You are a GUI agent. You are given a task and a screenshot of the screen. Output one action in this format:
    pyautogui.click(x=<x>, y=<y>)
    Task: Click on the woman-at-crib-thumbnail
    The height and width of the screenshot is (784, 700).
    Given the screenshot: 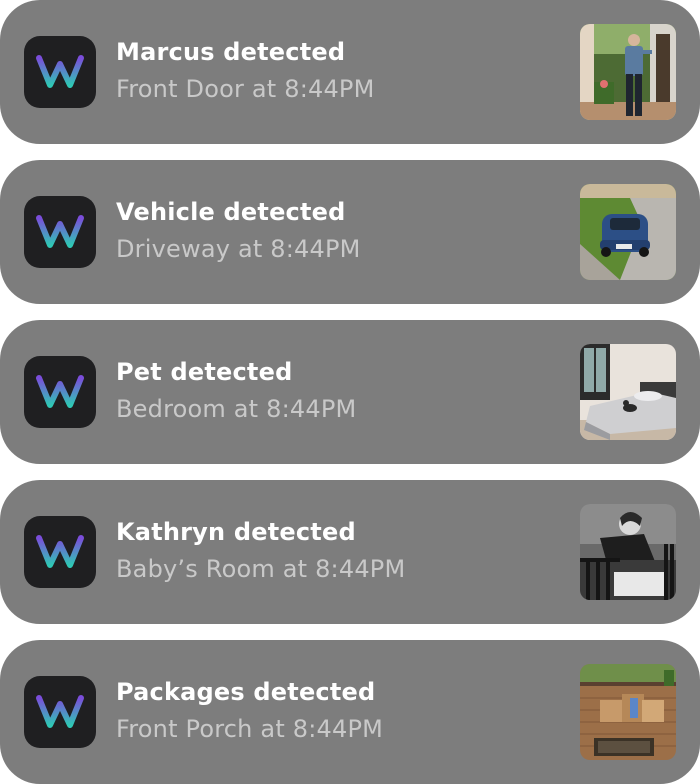 What is the action you would take?
    pyautogui.click(x=628, y=552)
    